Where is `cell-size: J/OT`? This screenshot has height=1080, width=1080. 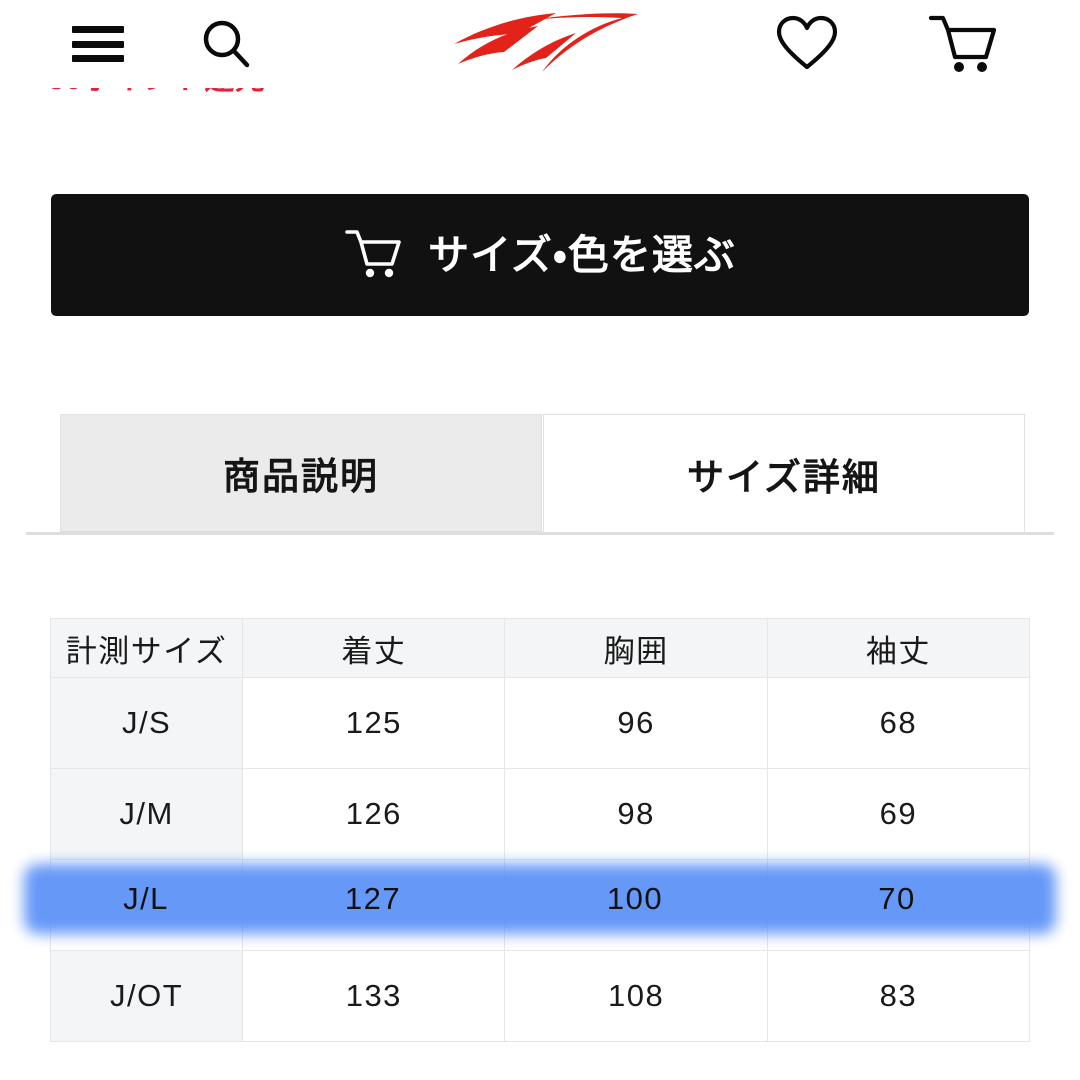 cell-size: J/OT is located at coordinates (146, 996).